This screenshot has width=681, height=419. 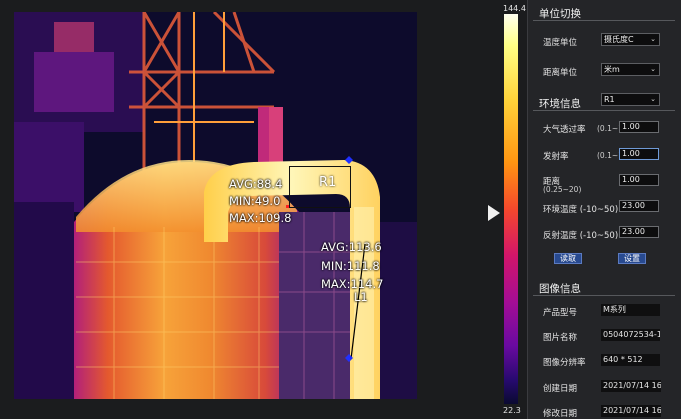 What do you see at coordinates (351, 247) in the screenshot?
I see `line-avg: AVG:113.6` at bounding box center [351, 247].